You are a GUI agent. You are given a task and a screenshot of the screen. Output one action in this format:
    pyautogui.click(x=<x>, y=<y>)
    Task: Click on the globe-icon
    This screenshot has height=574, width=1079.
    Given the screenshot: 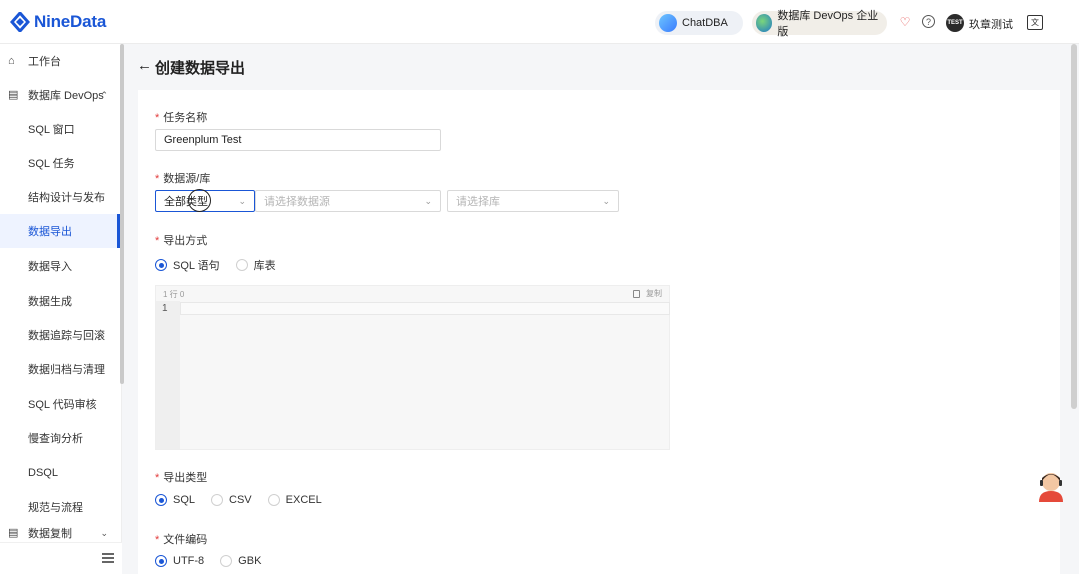 What is the action you would take?
    pyautogui.click(x=764, y=23)
    